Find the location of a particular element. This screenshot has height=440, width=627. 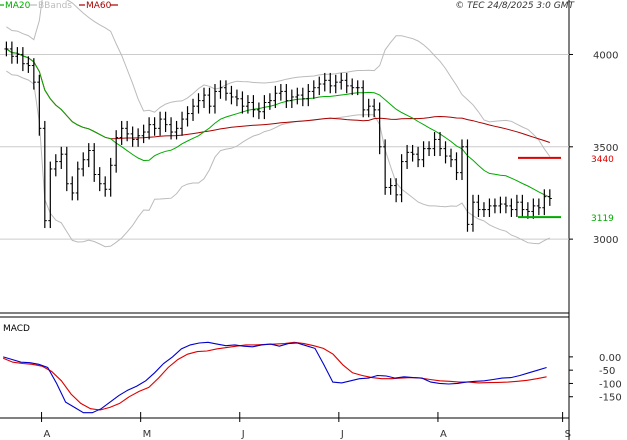

price-tick-label: 3500 is located at coordinates (605, 148).